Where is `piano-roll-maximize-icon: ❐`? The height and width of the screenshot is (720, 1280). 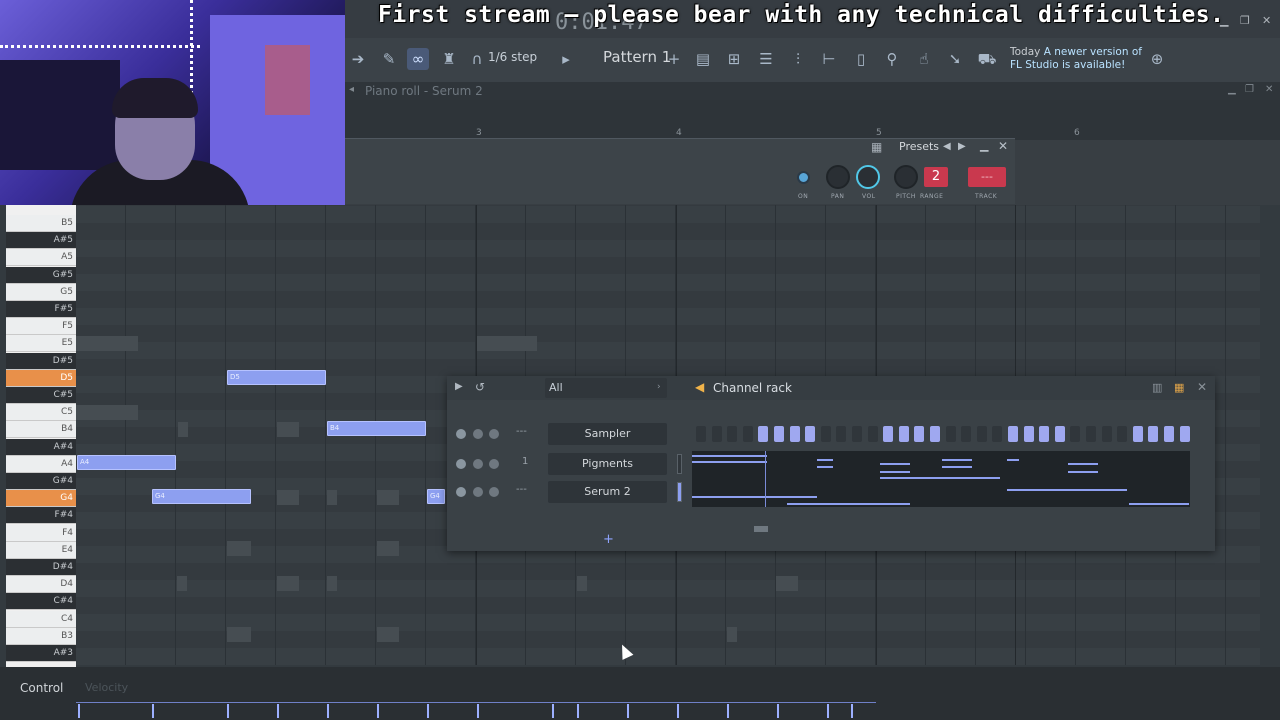 piano-roll-maximize-icon: ❐ is located at coordinates (1249, 89).